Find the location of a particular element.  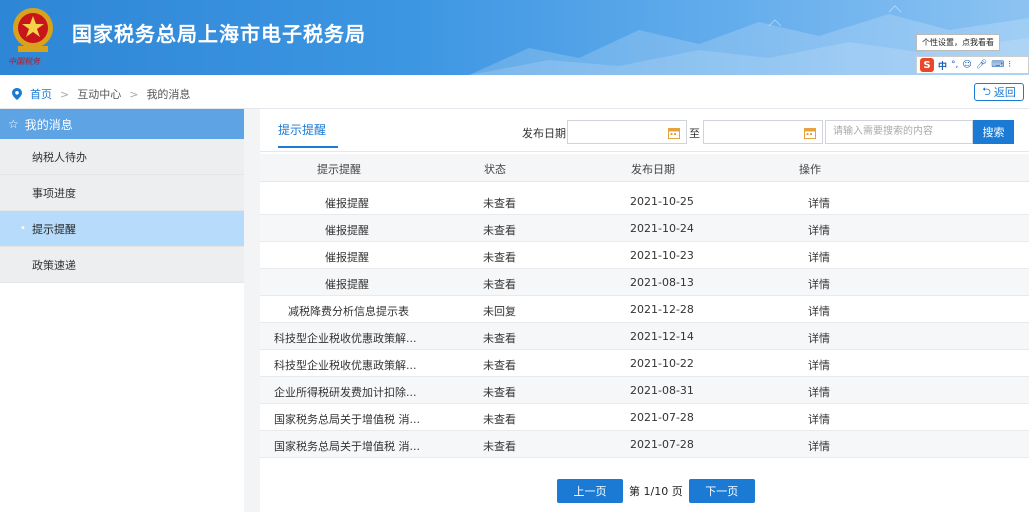

emoji-icon: ☺ is located at coordinates (966, 65).